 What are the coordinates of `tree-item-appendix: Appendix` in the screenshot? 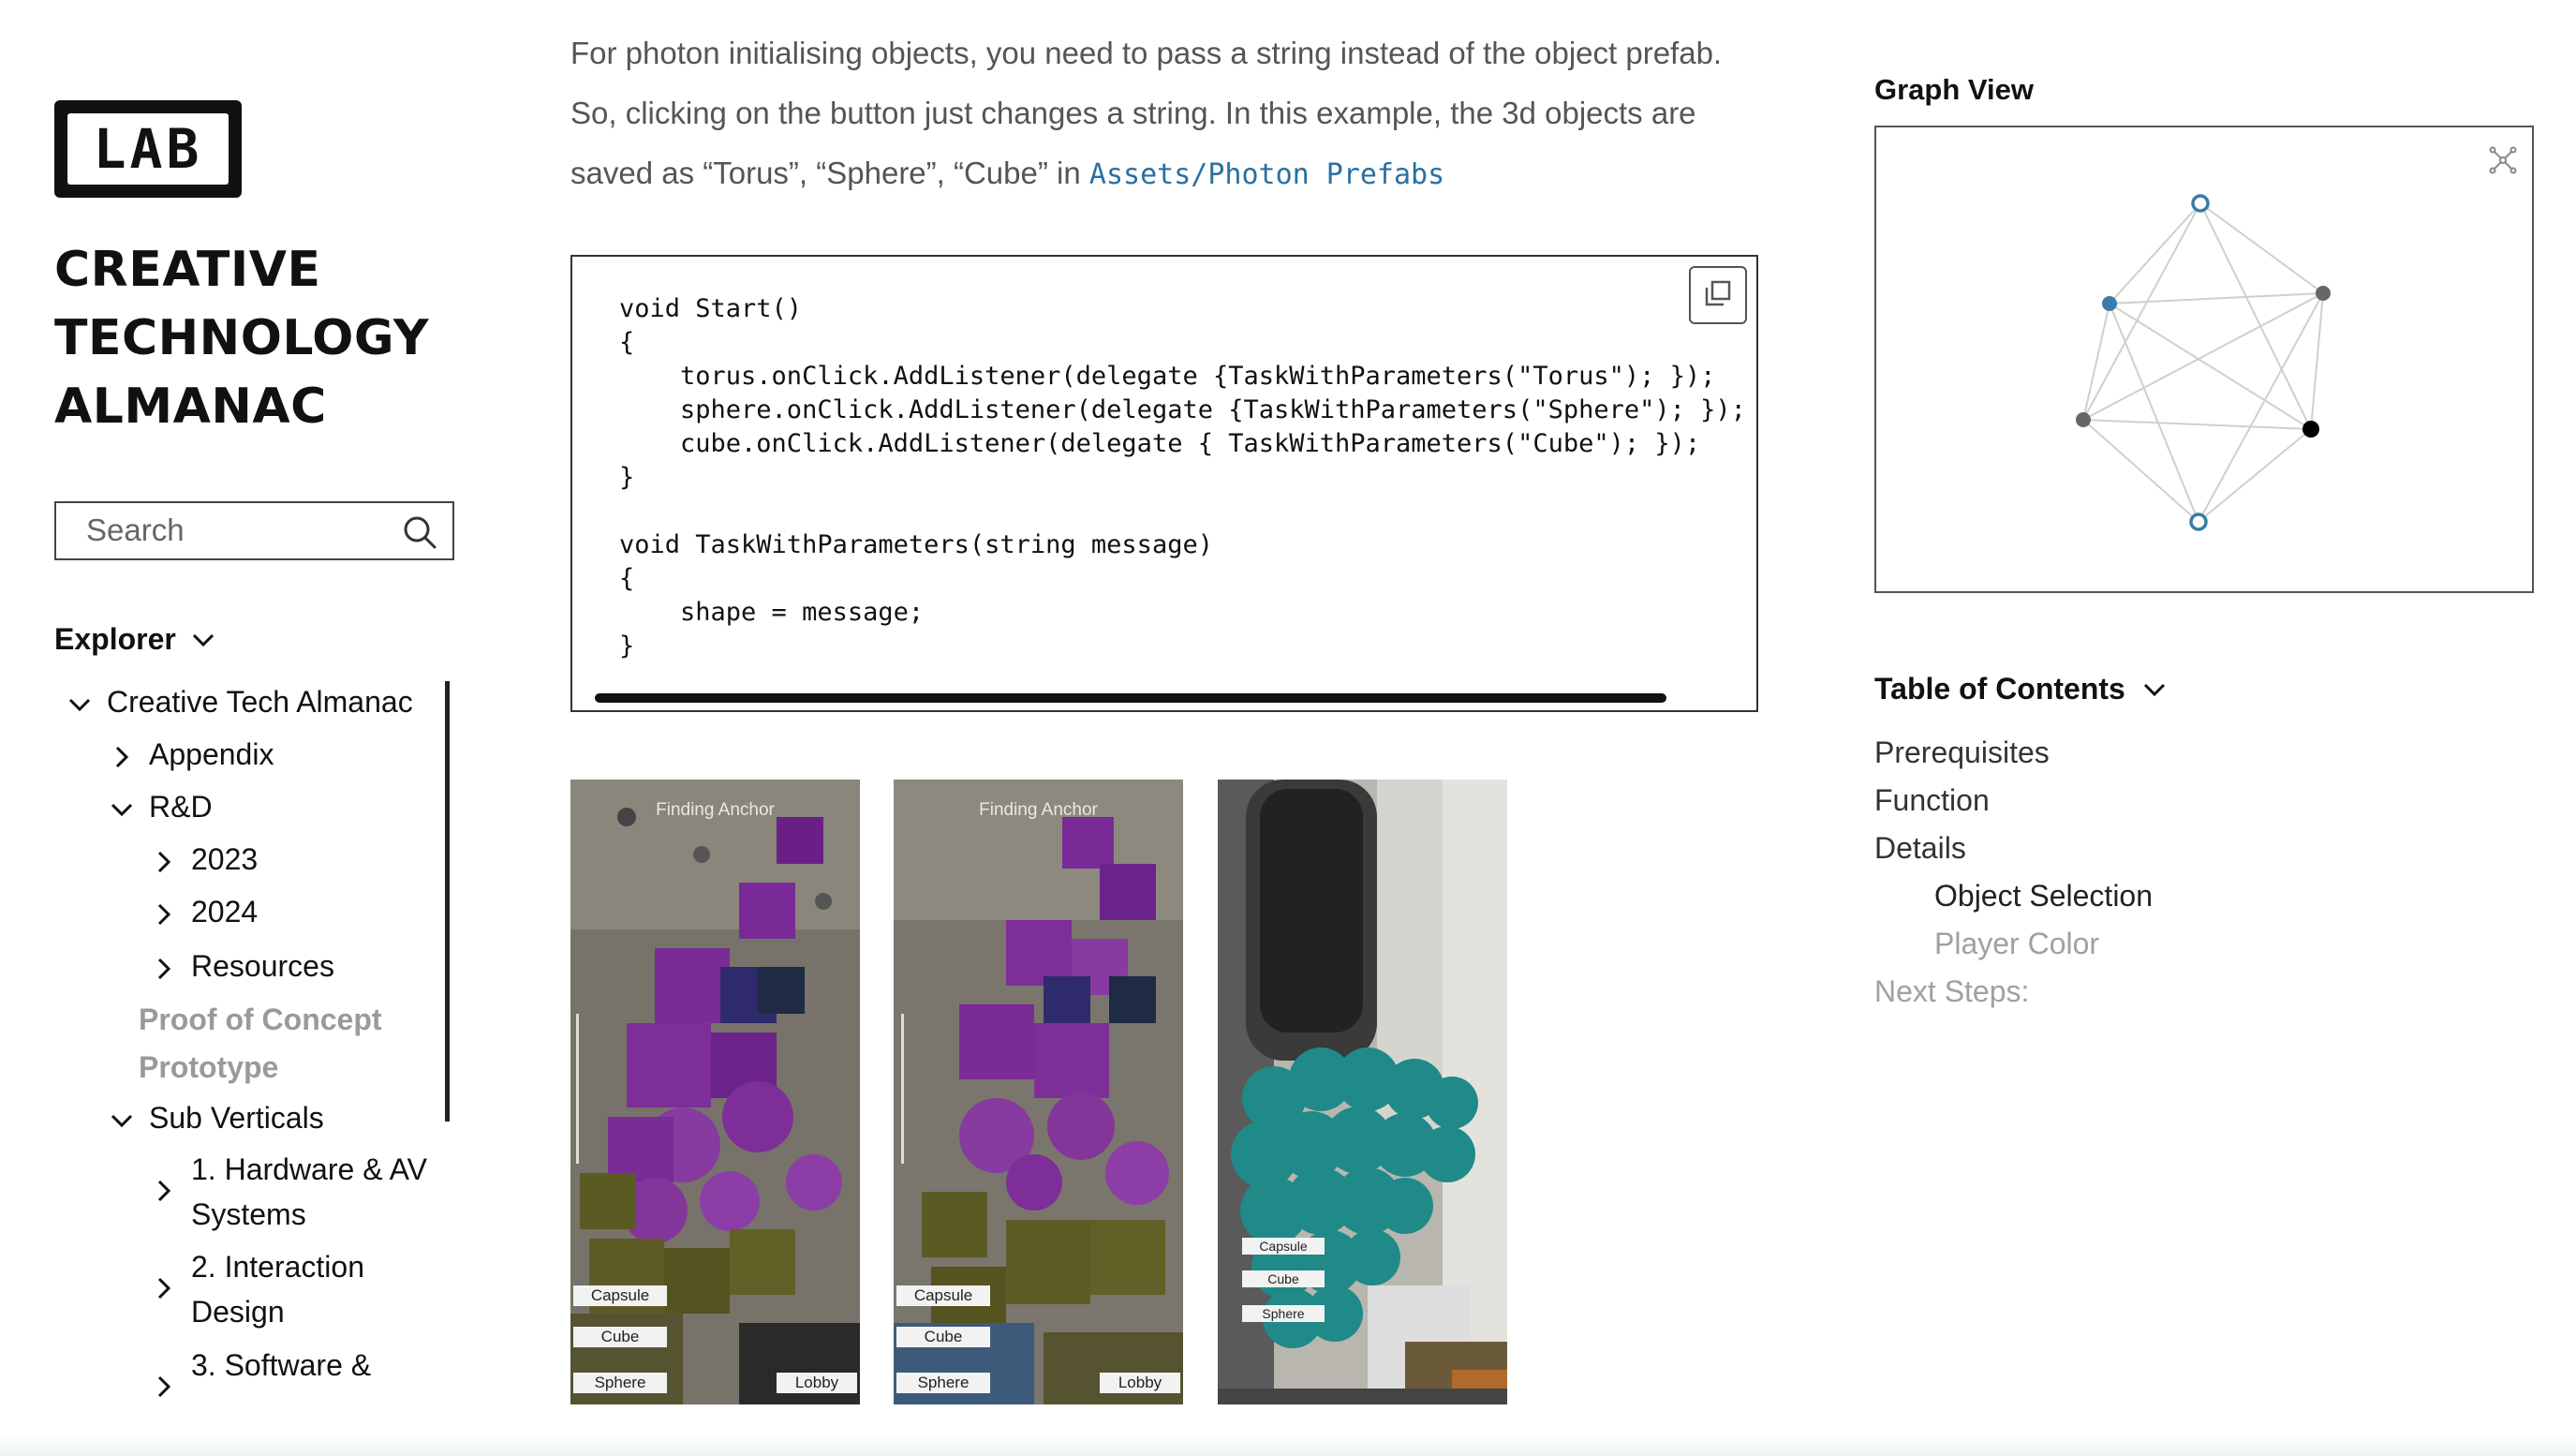 It's located at (191, 754).